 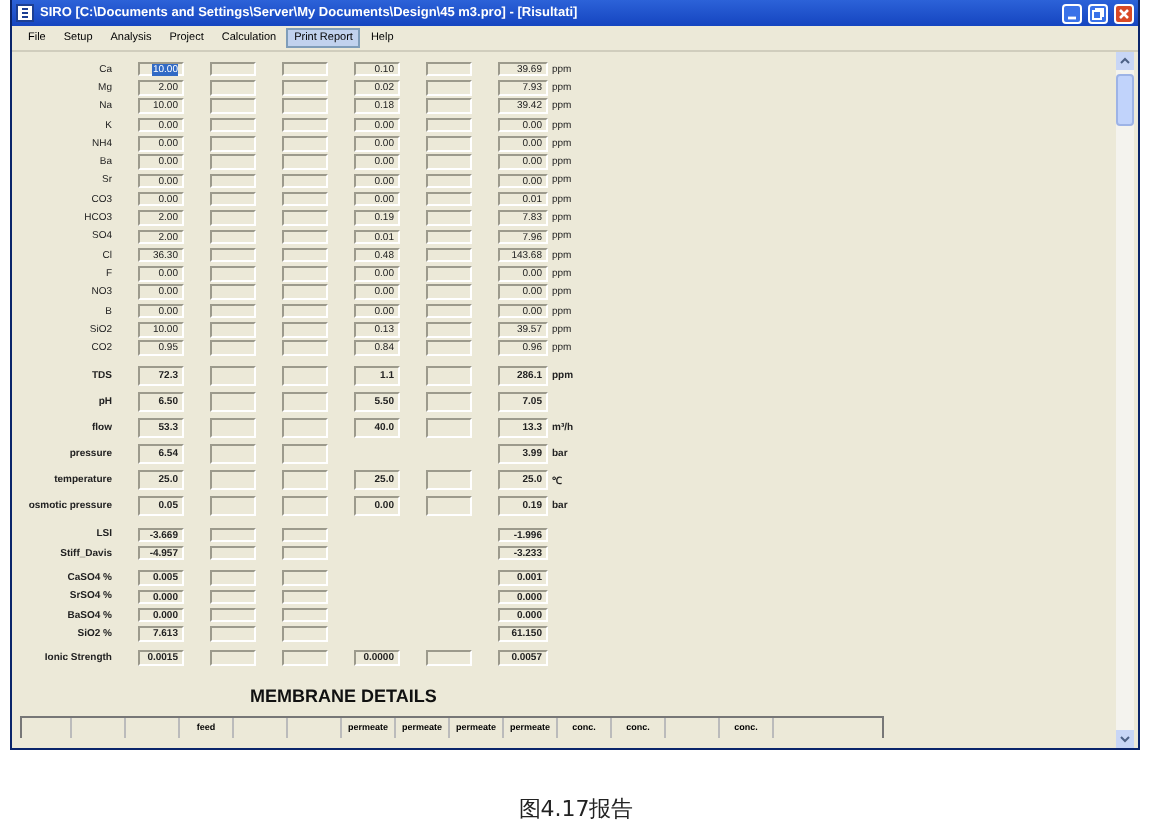 I want to click on minimize-button, so click(x=1072, y=13).